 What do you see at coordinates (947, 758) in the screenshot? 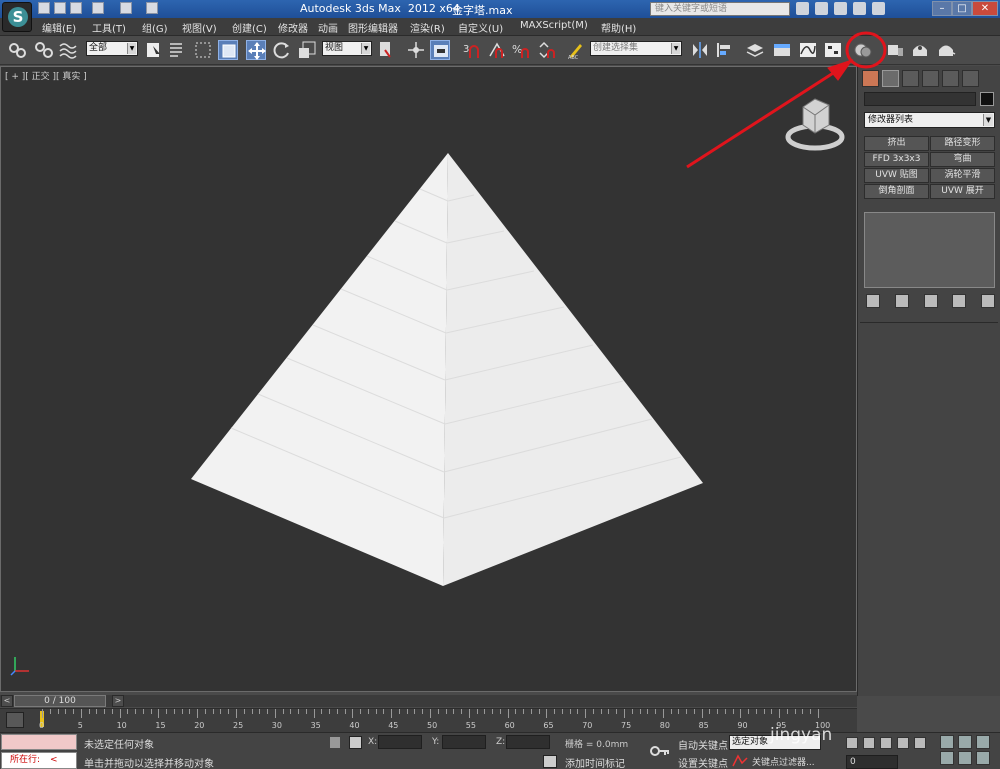
I see `field-of-view-icon` at bounding box center [947, 758].